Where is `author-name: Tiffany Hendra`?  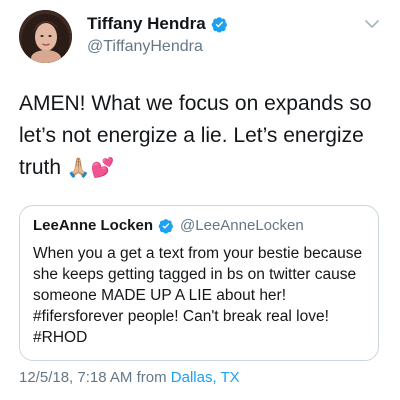 author-name: Tiffany Hendra is located at coordinates (157, 24).